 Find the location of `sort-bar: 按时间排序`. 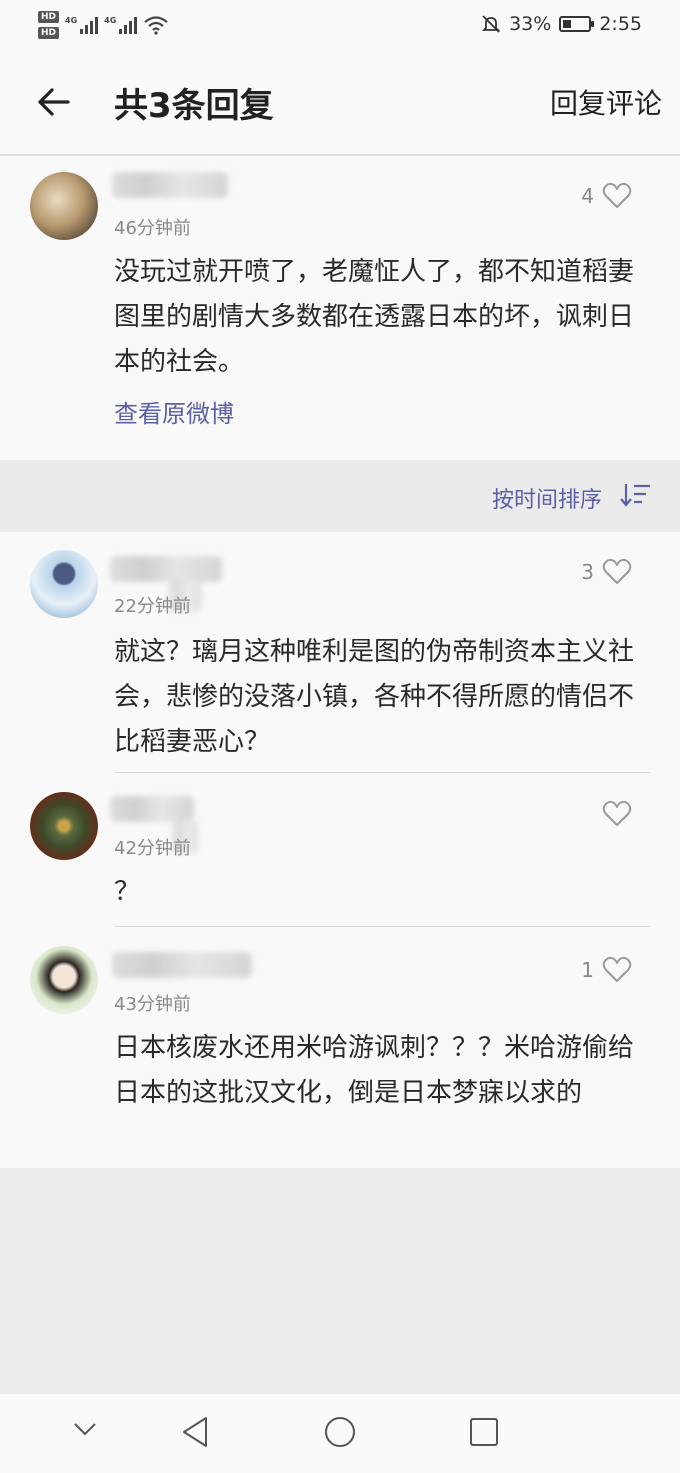

sort-bar: 按时间排序 is located at coordinates (340, 496).